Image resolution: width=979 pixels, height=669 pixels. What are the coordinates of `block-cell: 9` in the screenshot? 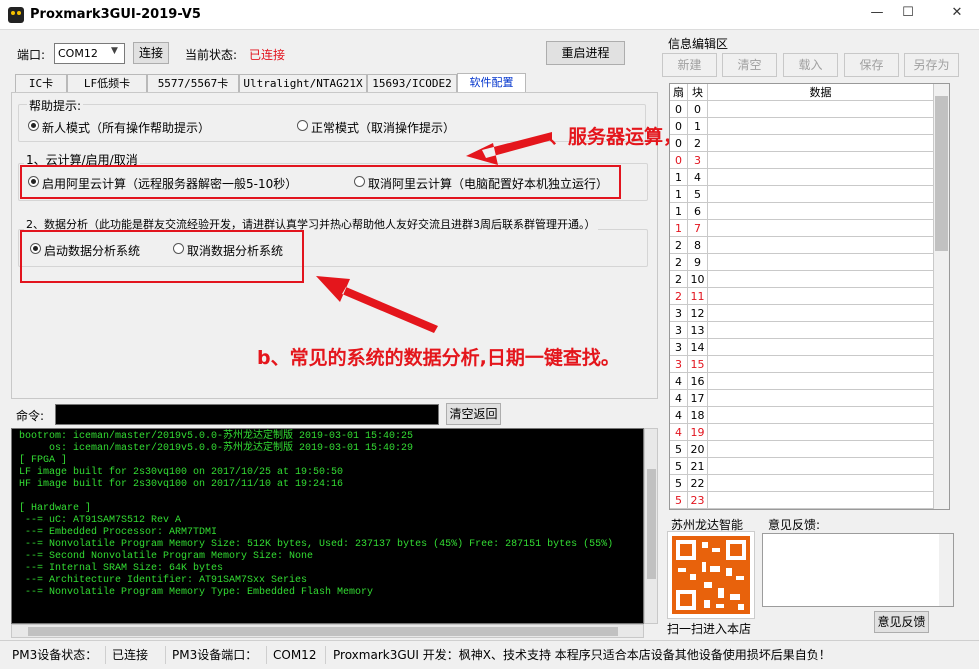 It's located at (698, 262).